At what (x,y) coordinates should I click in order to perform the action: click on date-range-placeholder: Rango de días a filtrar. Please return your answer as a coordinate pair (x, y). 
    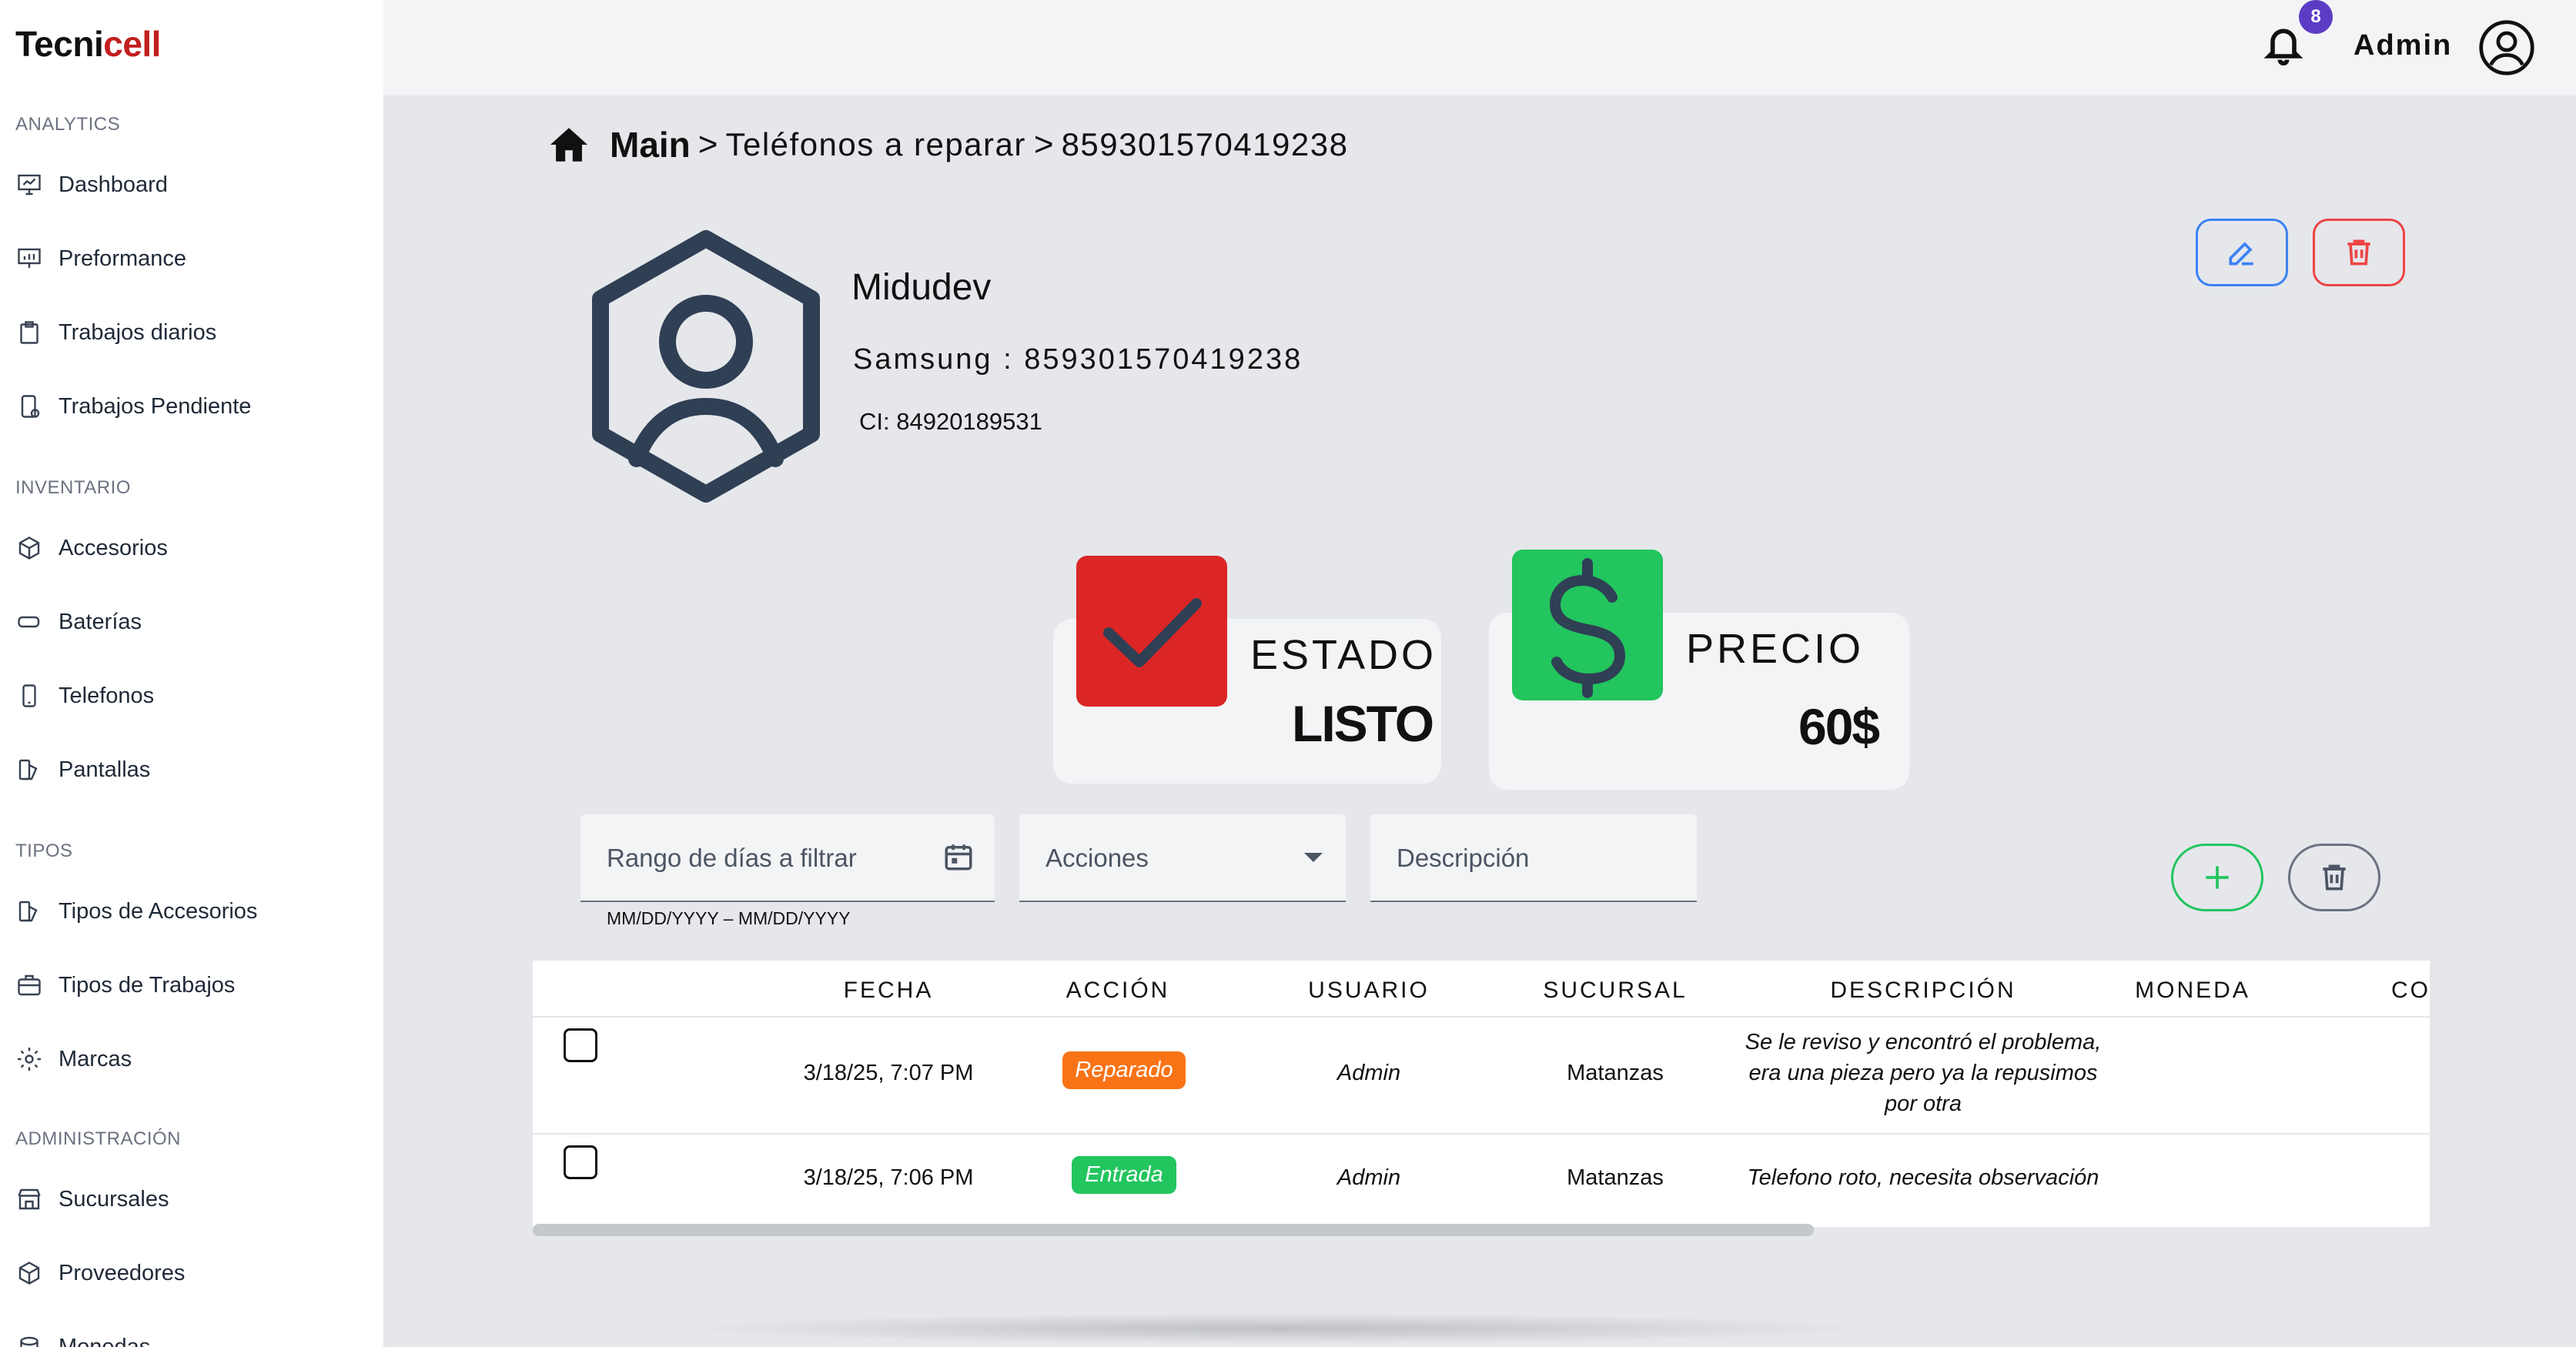
    Looking at the image, I should click on (732, 858).